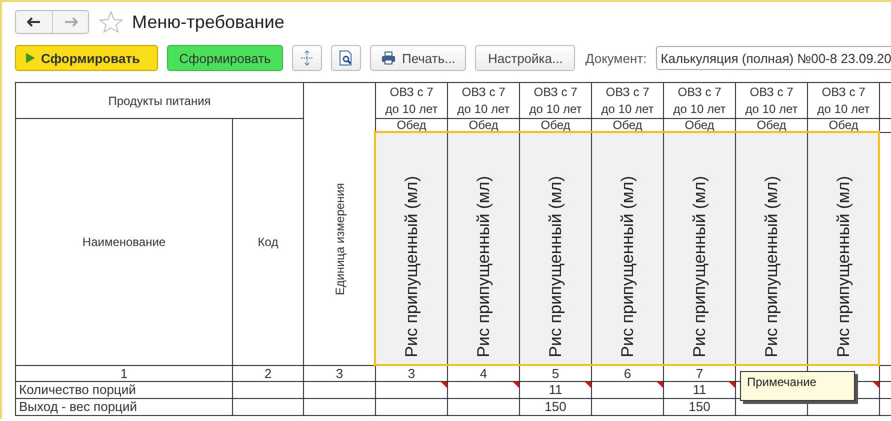  What do you see at coordinates (30, 58) in the screenshot?
I see `play-icon` at bounding box center [30, 58].